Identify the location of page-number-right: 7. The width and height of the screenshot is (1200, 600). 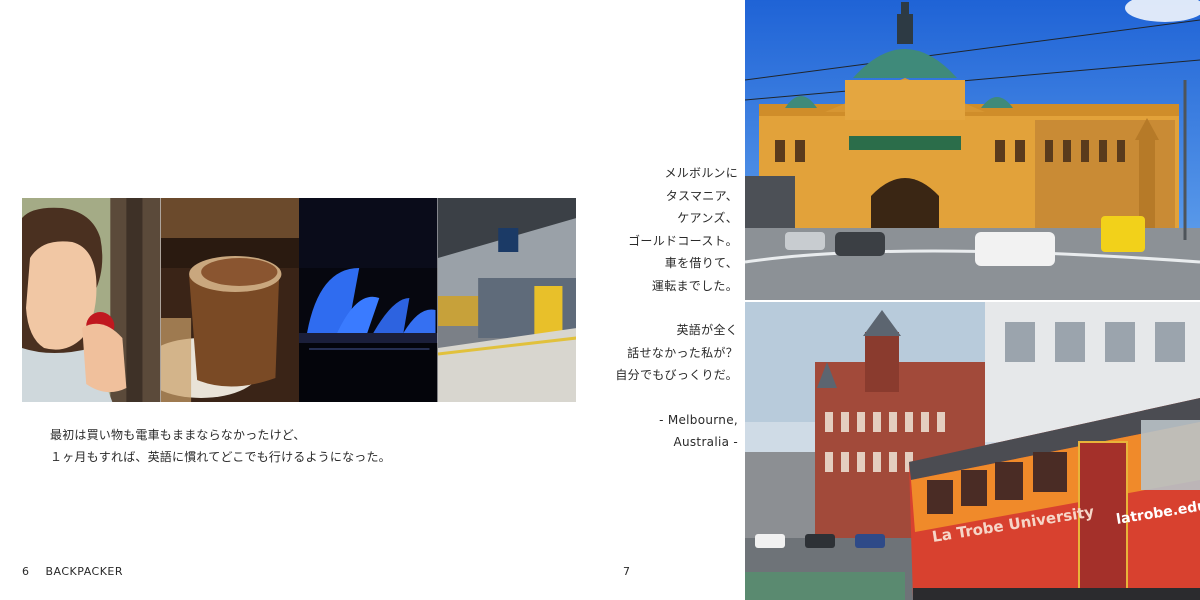
(626, 571).